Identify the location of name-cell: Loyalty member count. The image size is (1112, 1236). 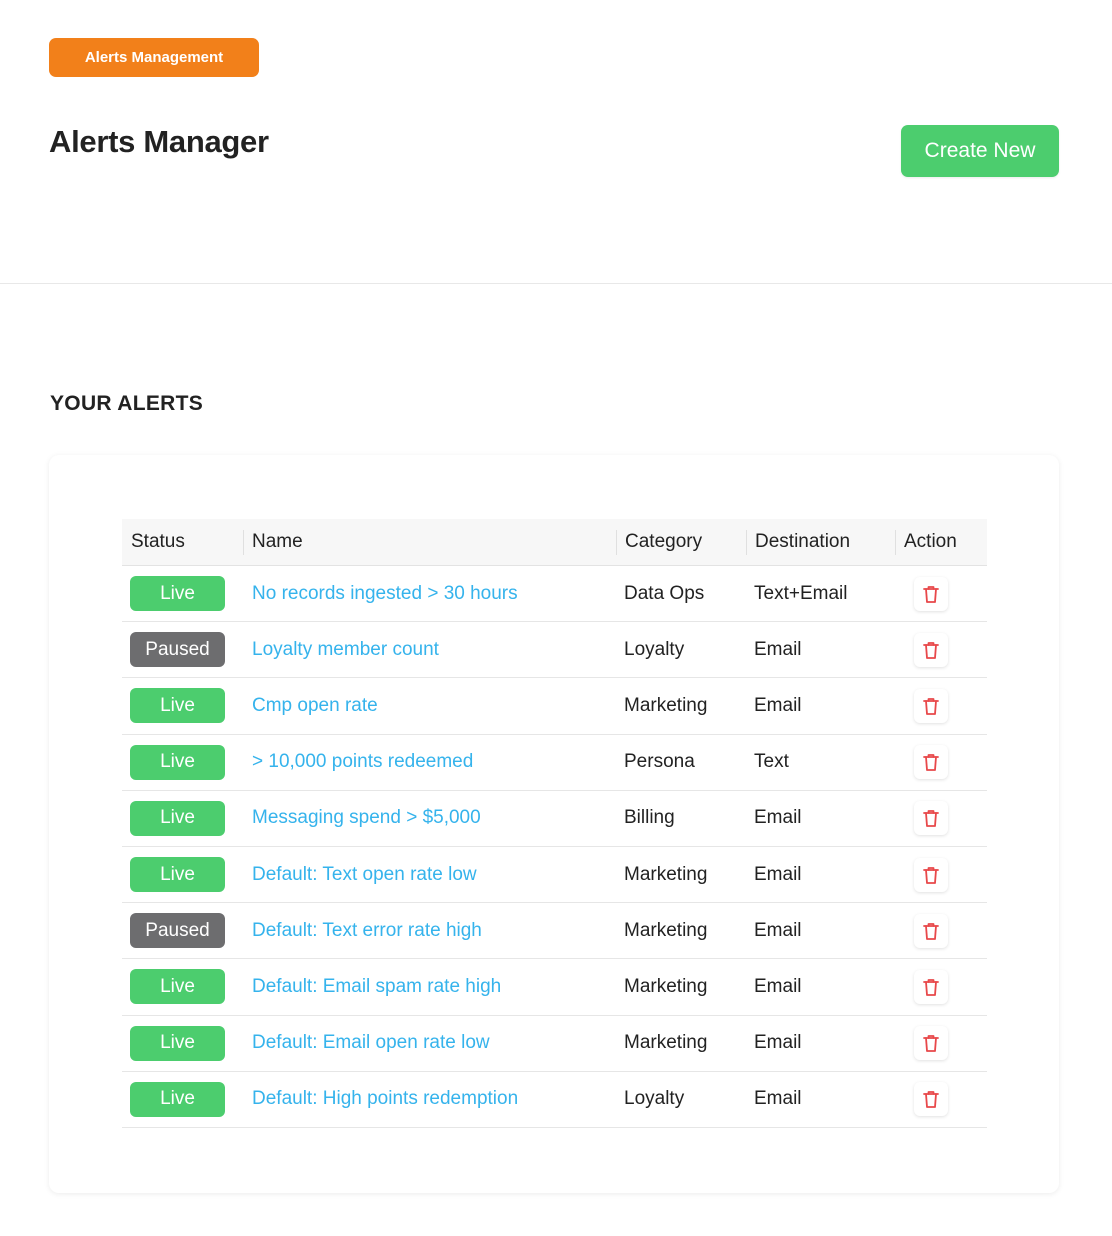
(429, 649).